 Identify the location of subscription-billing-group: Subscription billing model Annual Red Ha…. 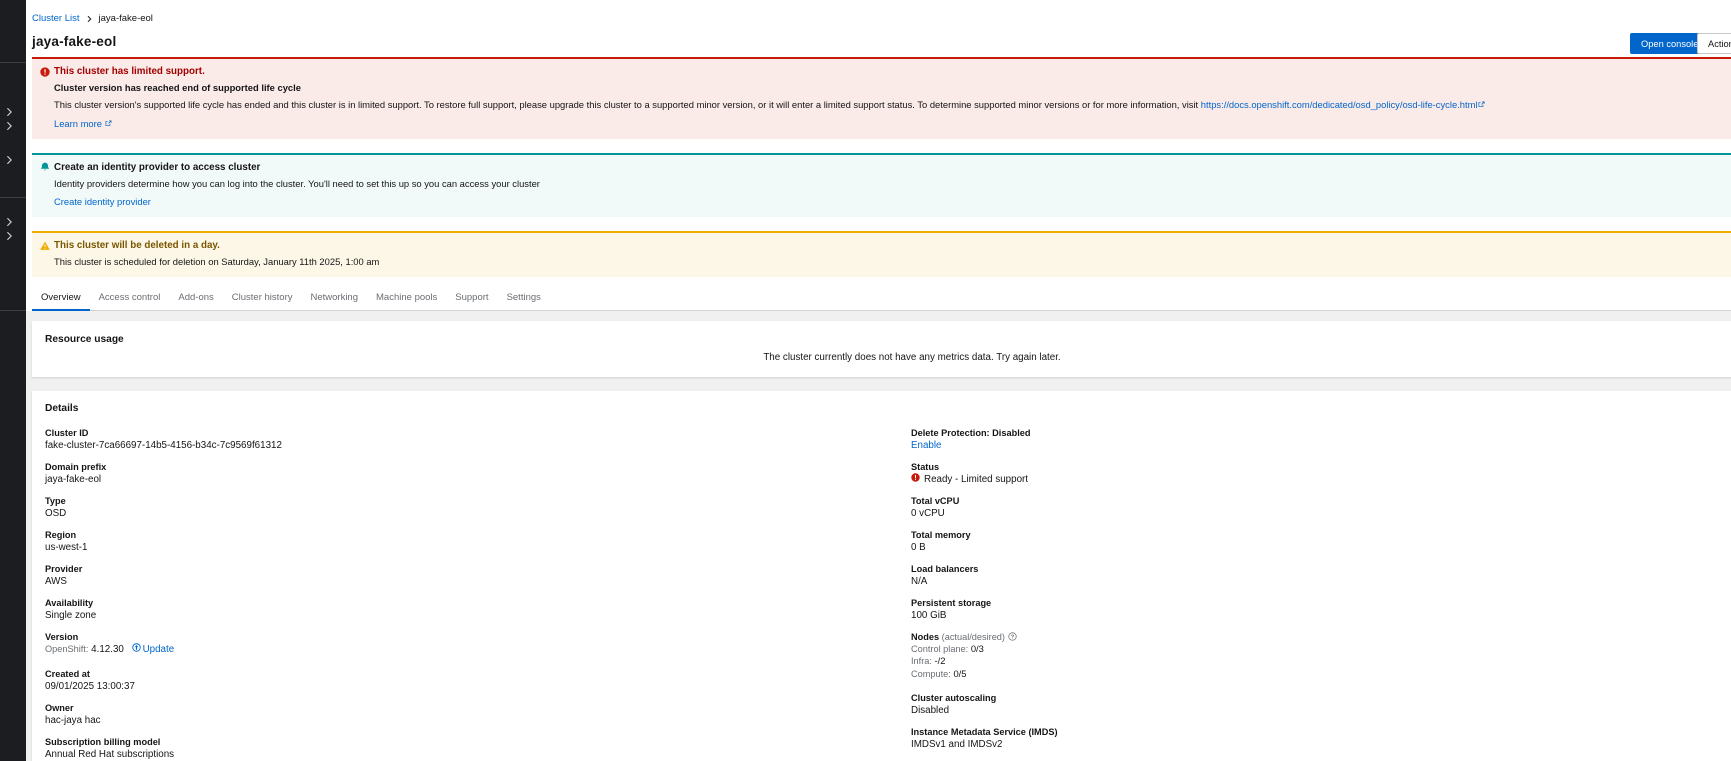
(478, 748).